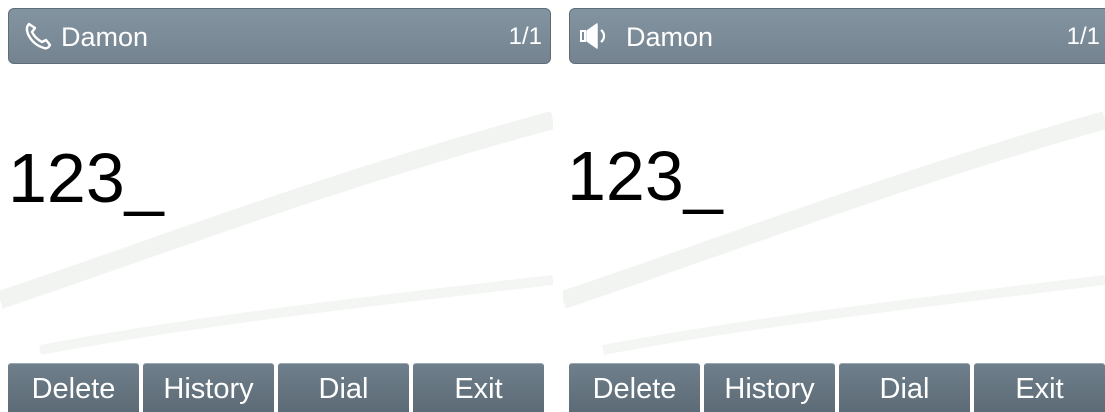 The width and height of the screenshot is (1105, 412). What do you see at coordinates (38, 36) in the screenshot?
I see `handset-icon` at bounding box center [38, 36].